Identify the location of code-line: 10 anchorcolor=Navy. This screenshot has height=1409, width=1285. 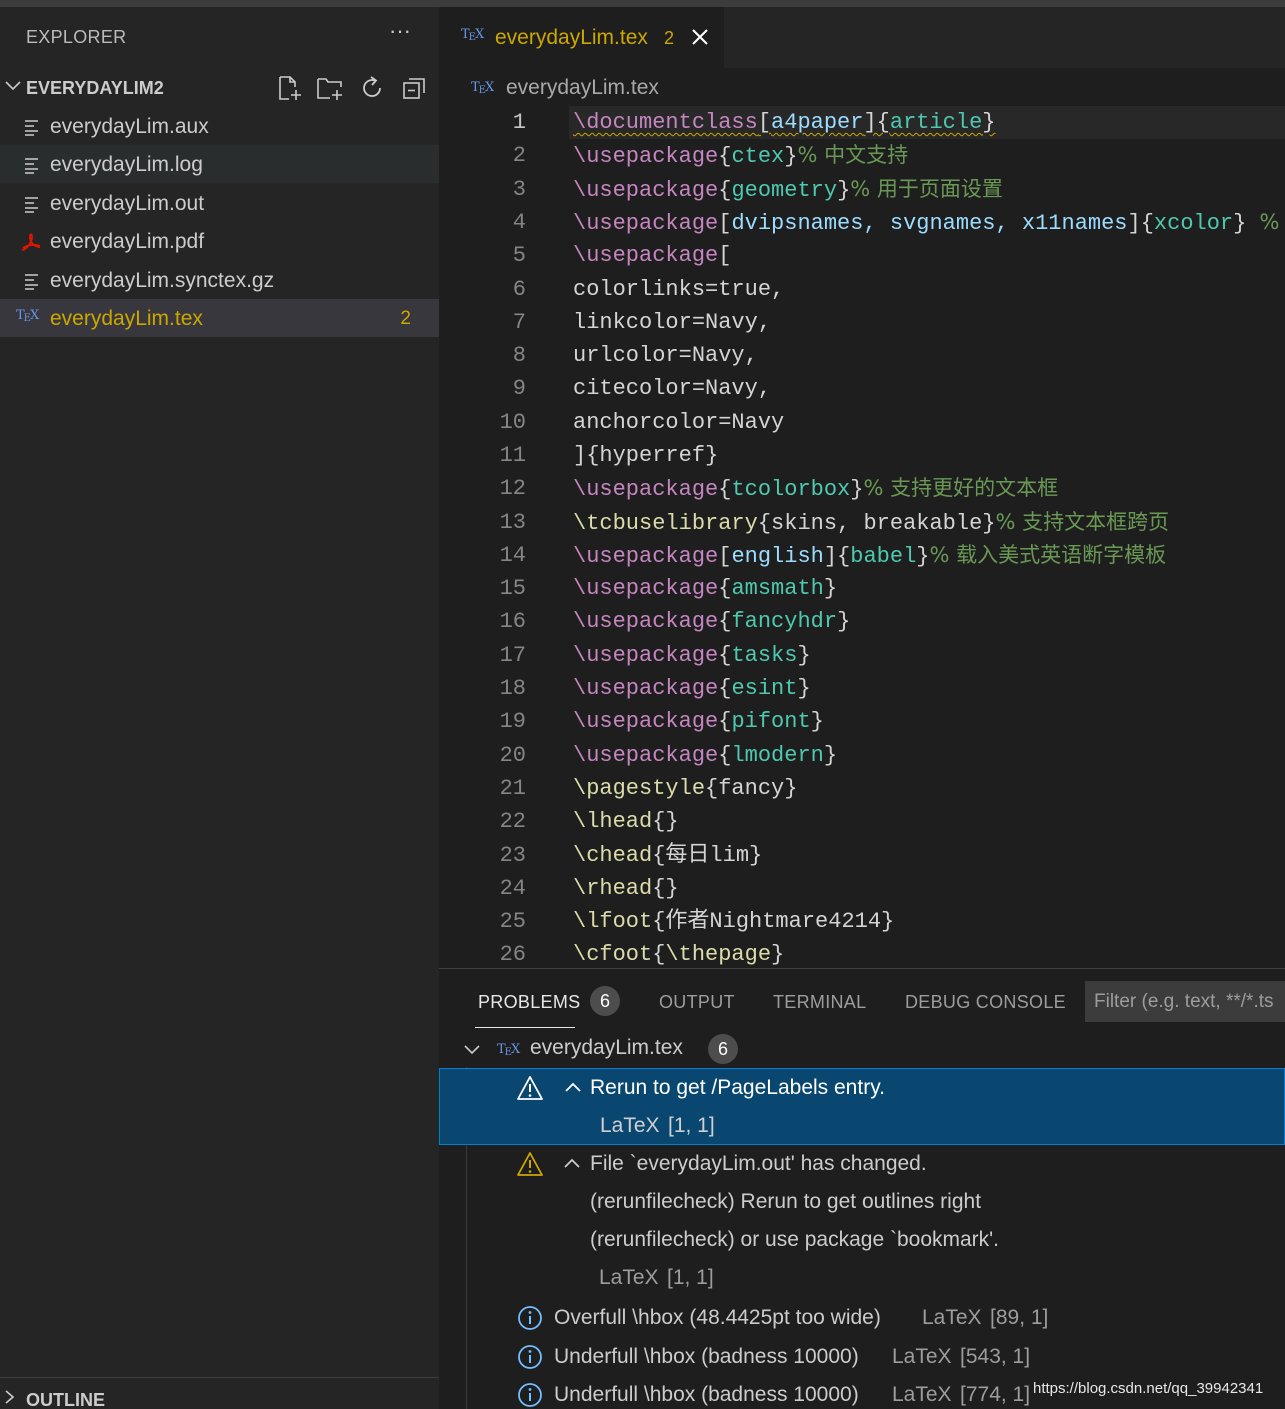
(862, 422).